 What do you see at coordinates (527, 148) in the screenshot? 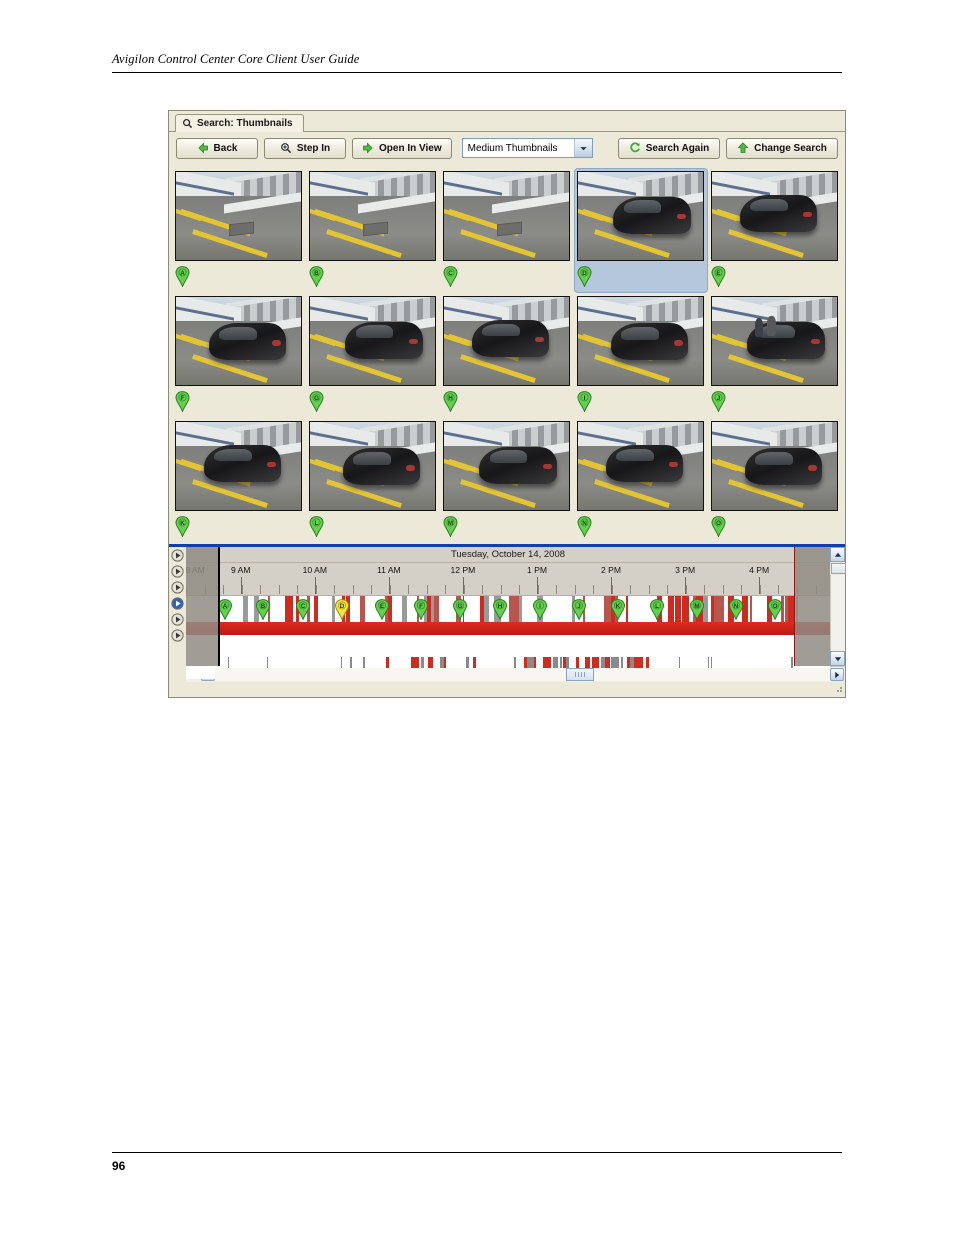
I see `thumbnail-size-select: Medium Thumbnails` at bounding box center [527, 148].